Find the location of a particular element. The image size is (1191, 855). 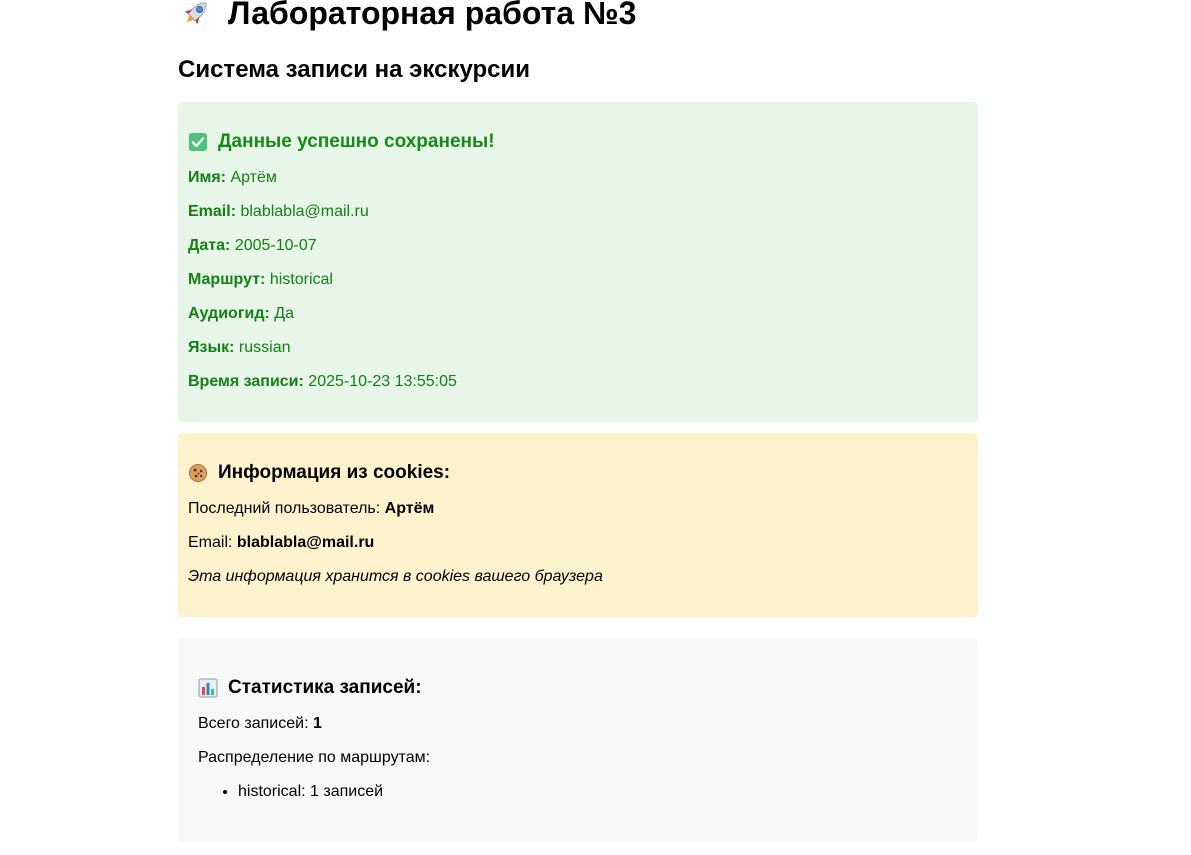

stats-heading-text: Статистика записей: is located at coordinates (325, 687).